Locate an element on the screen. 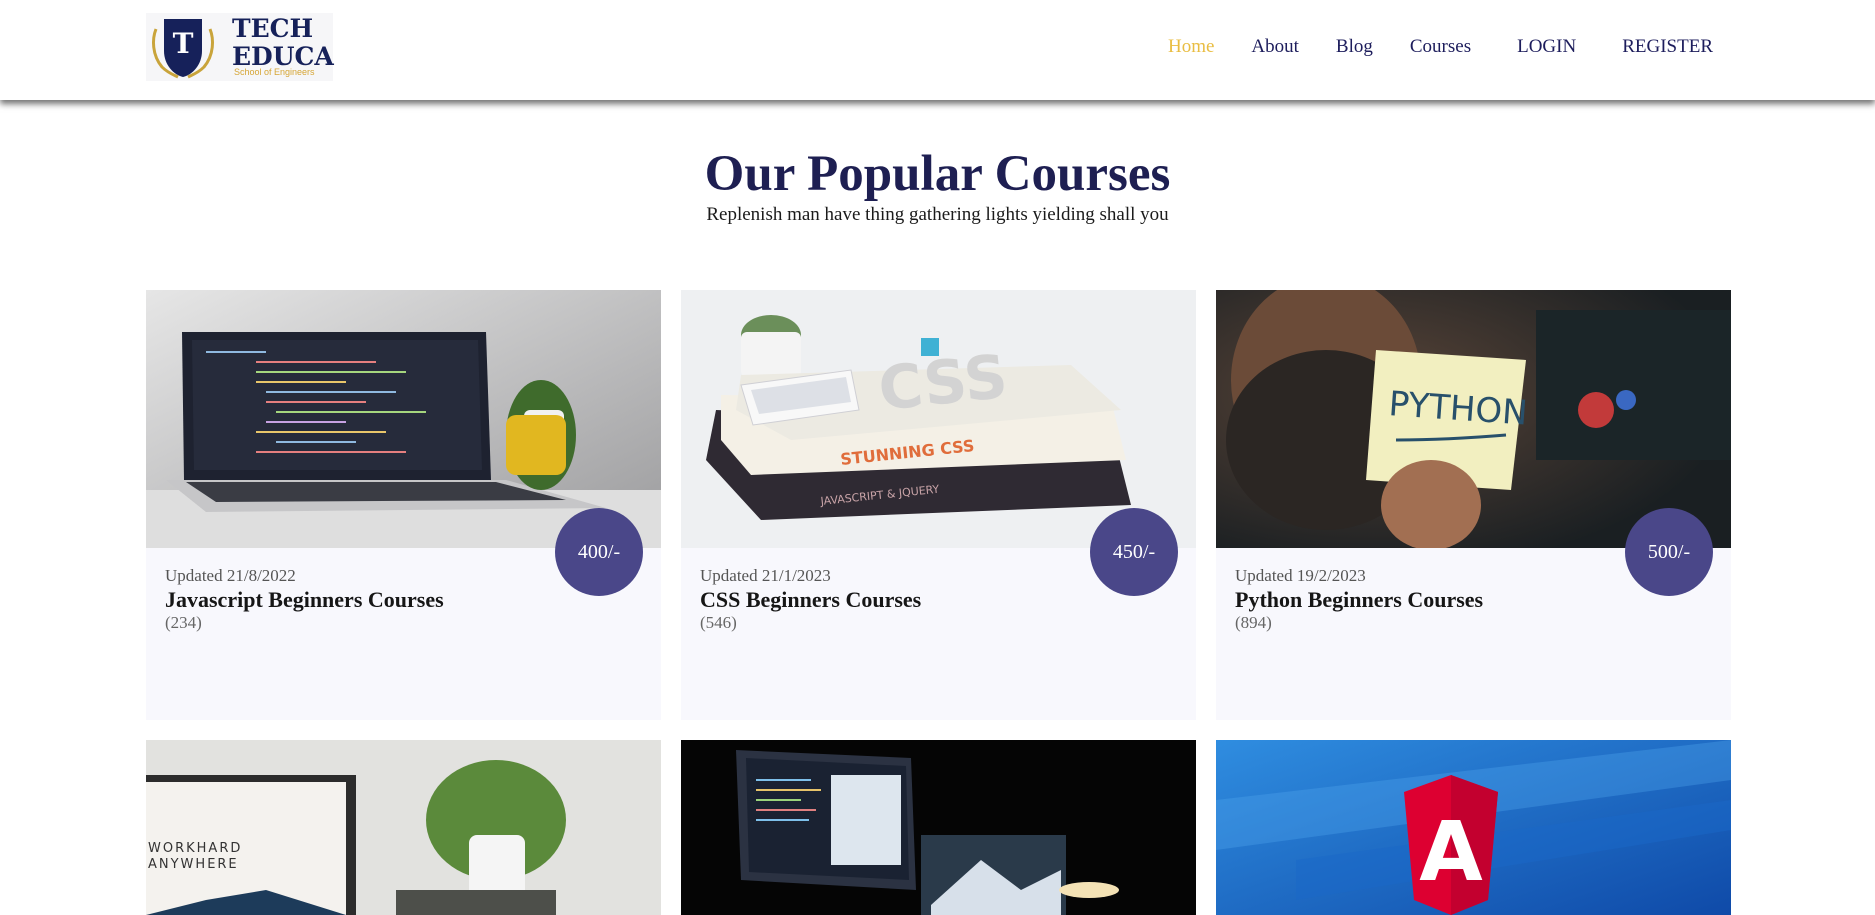 Image resolution: width=1875 pixels, height=915 pixels. logo-line-1: TECH is located at coordinates (273, 28).